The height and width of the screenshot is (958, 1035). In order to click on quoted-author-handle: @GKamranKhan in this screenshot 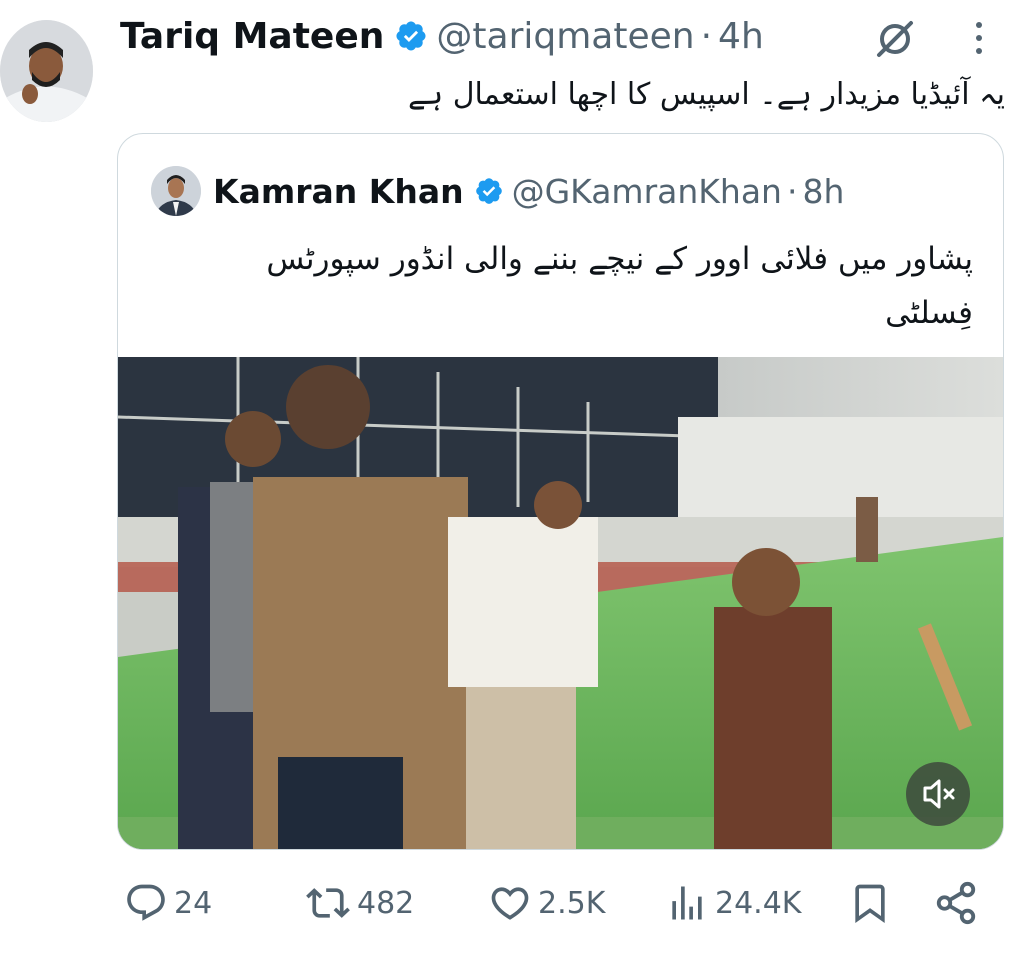, I will do `click(647, 191)`.